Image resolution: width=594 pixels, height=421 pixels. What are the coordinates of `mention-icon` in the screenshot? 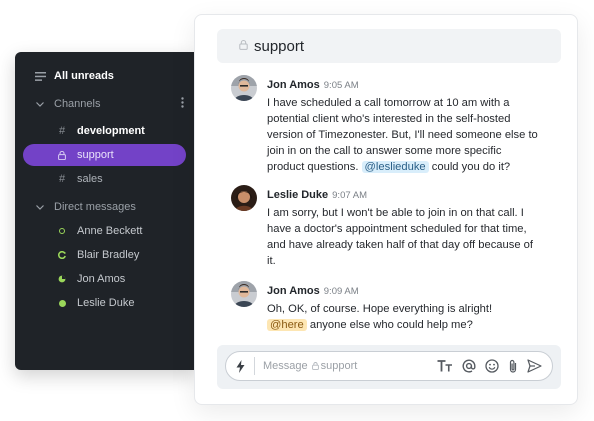 It's located at (469, 366).